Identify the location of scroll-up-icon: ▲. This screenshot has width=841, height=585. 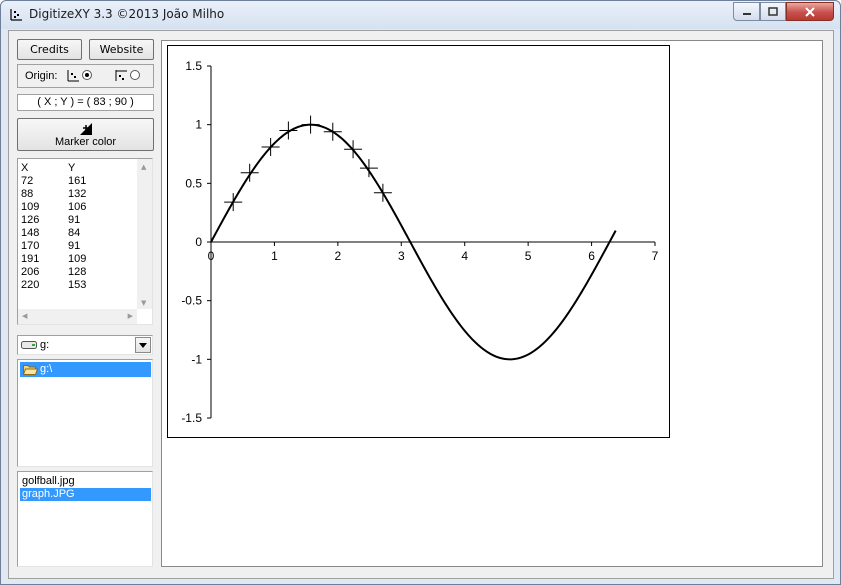
(143, 167).